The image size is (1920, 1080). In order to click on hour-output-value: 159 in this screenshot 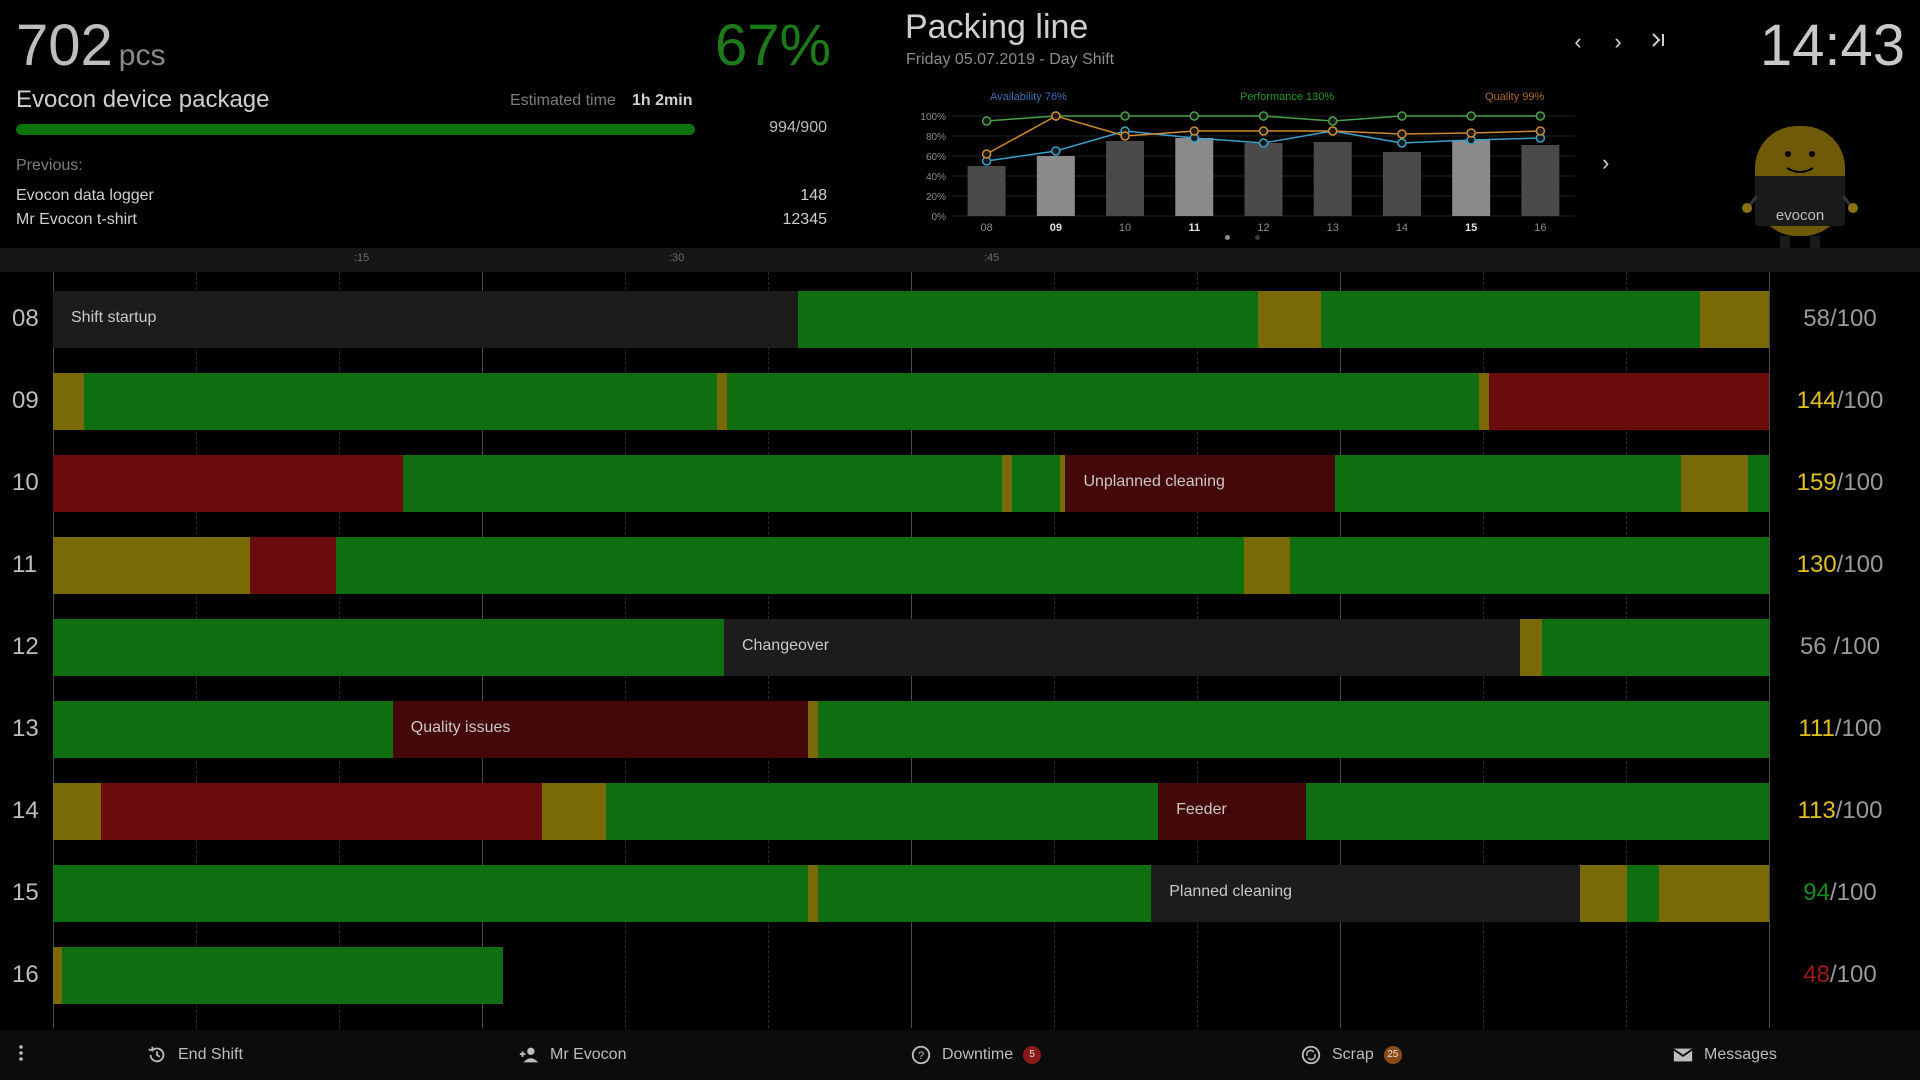, I will do `click(1816, 482)`.